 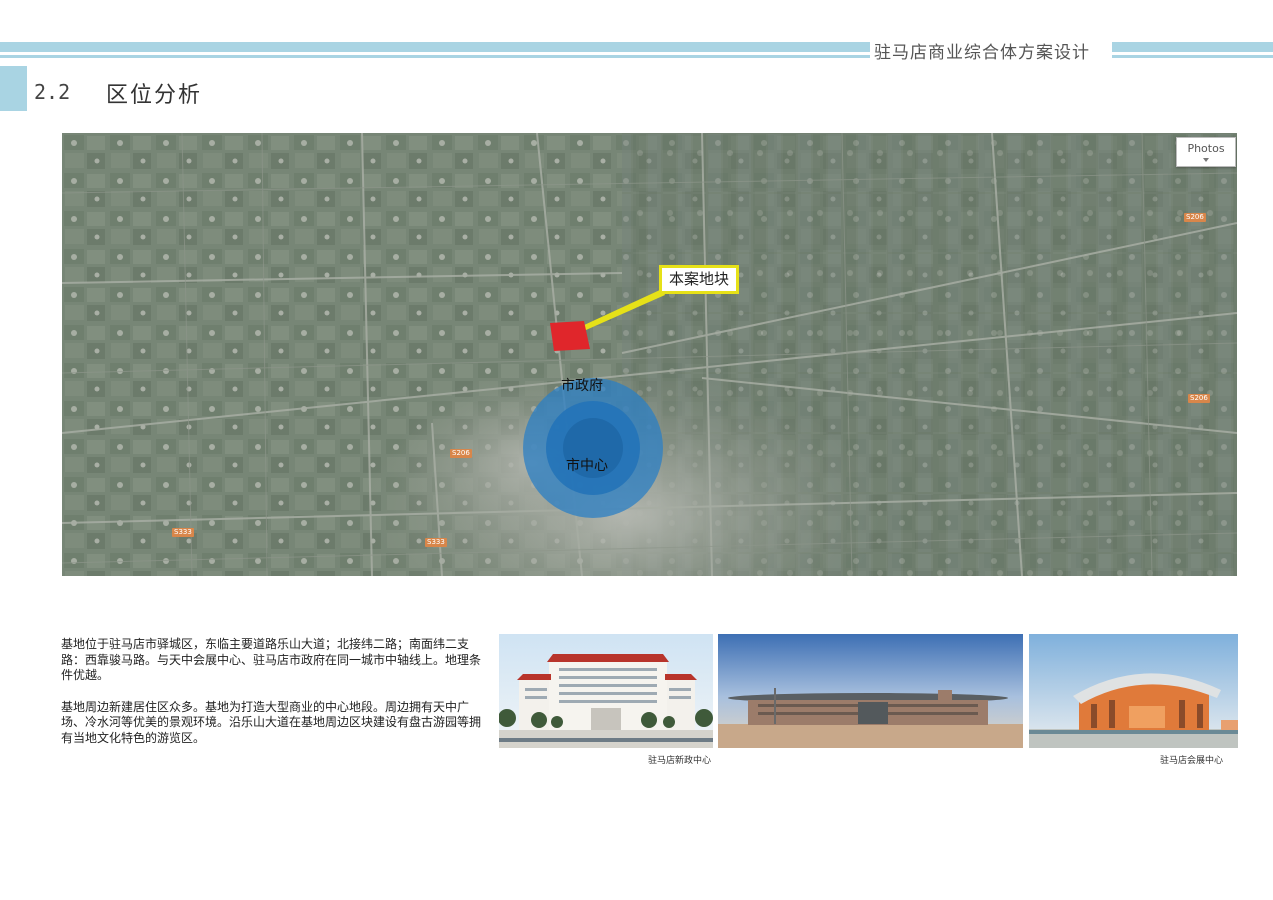 What do you see at coordinates (154, 95) in the screenshot?
I see `section-title: 区位分析` at bounding box center [154, 95].